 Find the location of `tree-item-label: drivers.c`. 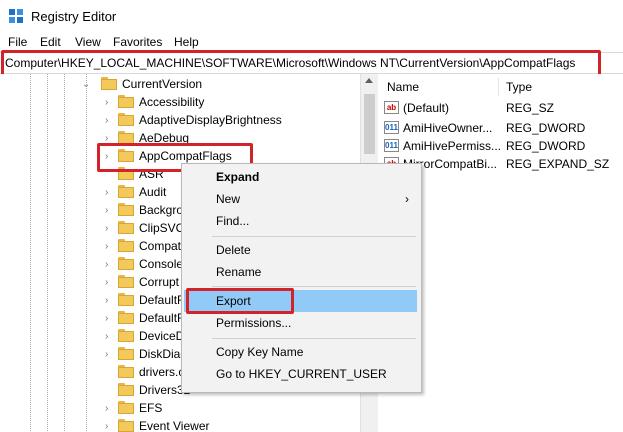

tree-item-label: drivers.c is located at coordinates (162, 372).